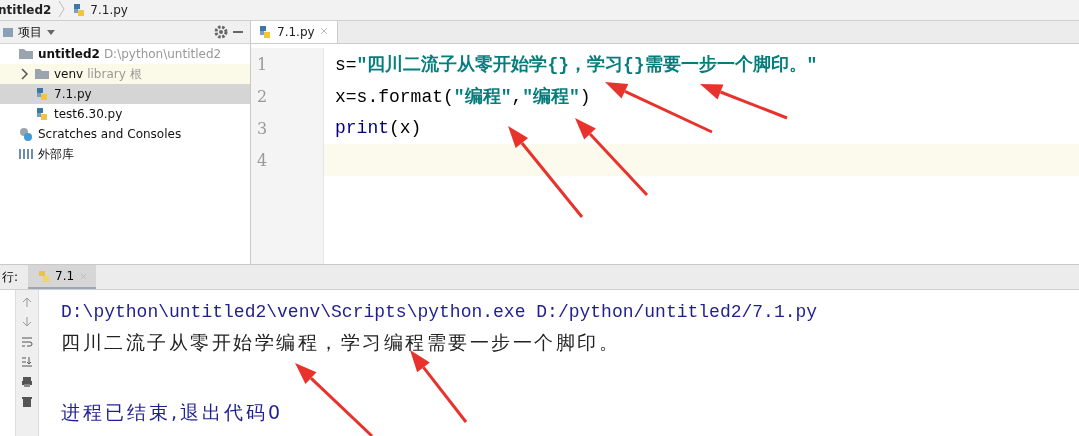 Image resolution: width=1079 pixels, height=436 pixels. Describe the element at coordinates (51, 32) in the screenshot. I see `dropdown-caret-icon` at that location.